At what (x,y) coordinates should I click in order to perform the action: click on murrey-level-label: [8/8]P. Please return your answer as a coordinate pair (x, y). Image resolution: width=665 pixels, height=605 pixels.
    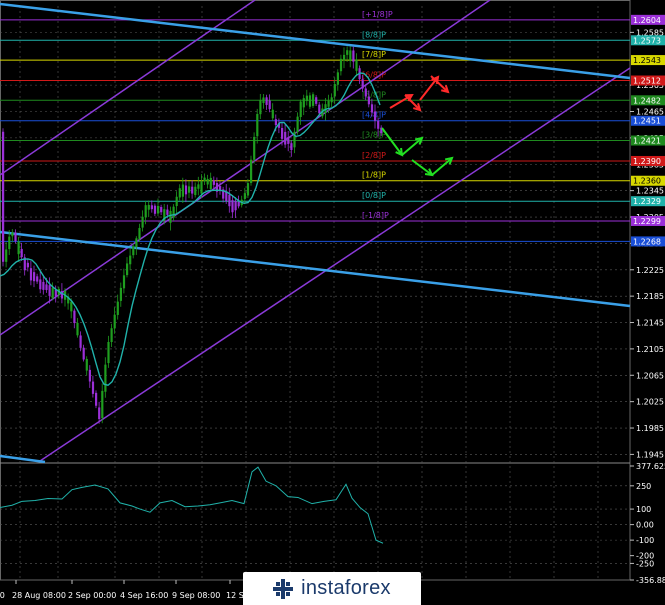
    Looking at the image, I should click on (374, 34).